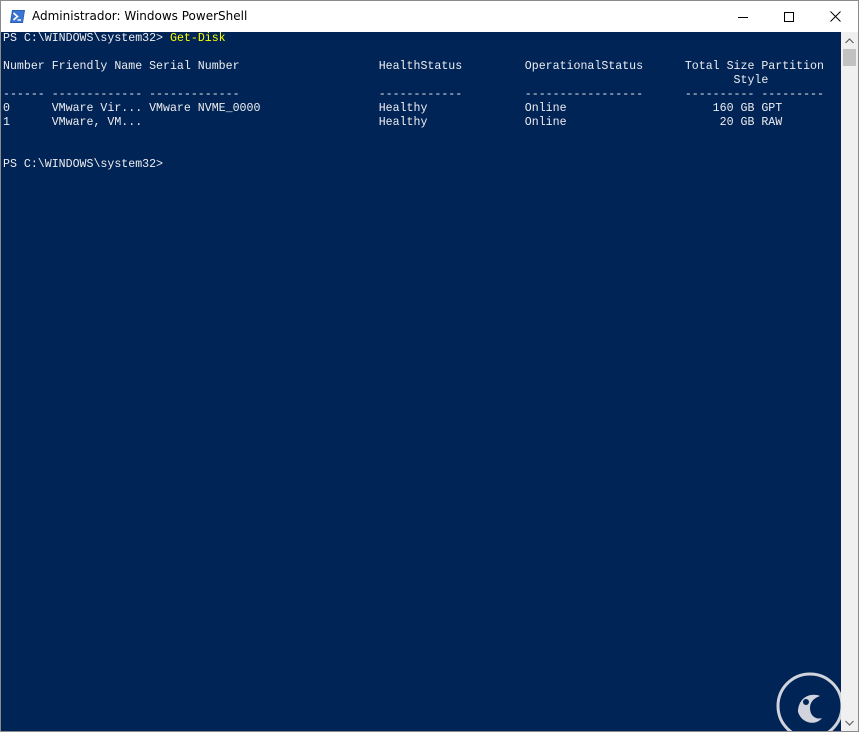  Describe the element at coordinates (849, 381) in the screenshot. I see `vertical-scrollbar` at that location.